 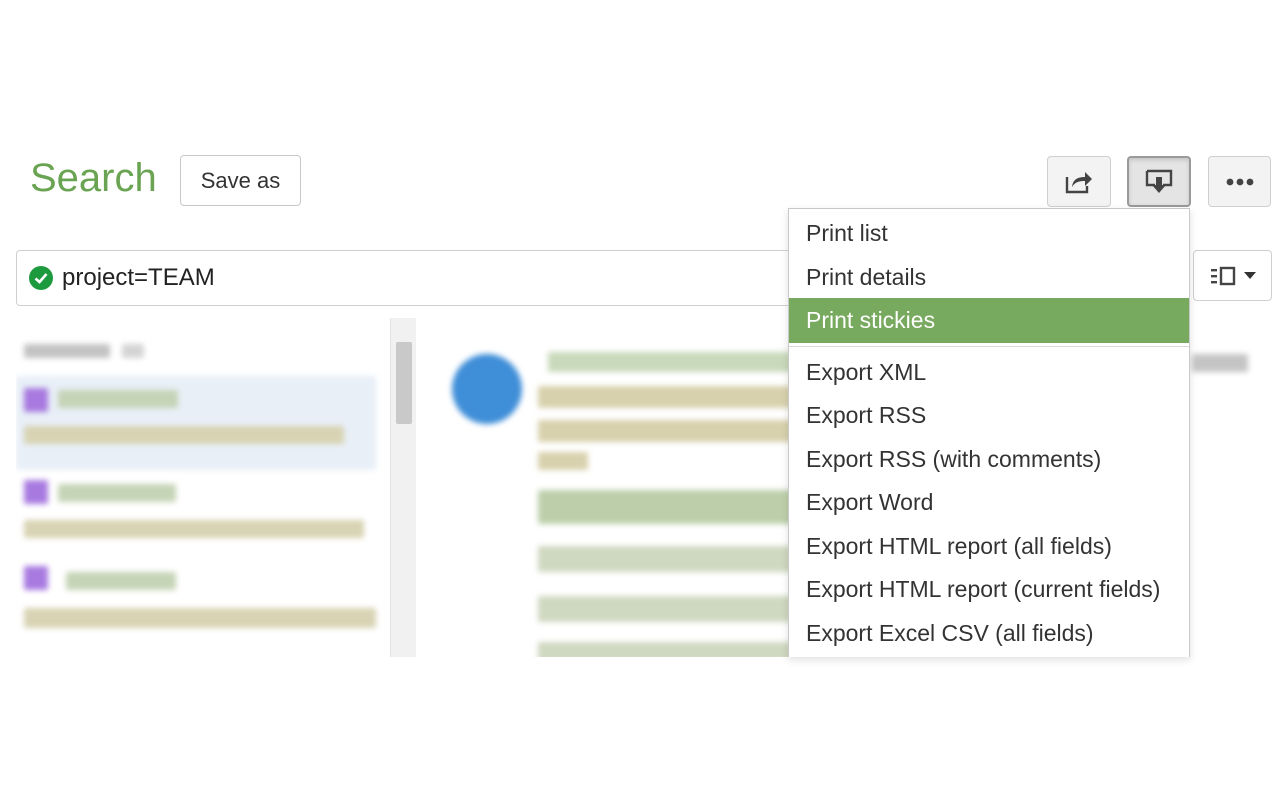 I want to click on share-button, so click(x=1079, y=181).